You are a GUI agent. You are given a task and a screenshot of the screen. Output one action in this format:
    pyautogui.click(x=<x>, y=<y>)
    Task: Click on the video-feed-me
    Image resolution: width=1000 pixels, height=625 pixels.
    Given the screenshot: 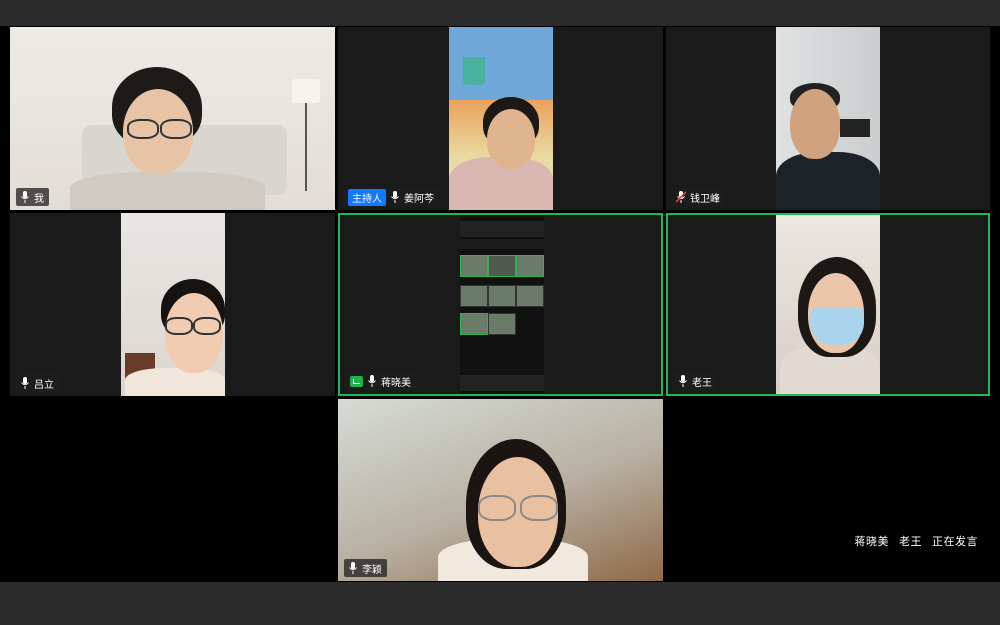 What is the action you would take?
    pyautogui.click(x=172, y=118)
    